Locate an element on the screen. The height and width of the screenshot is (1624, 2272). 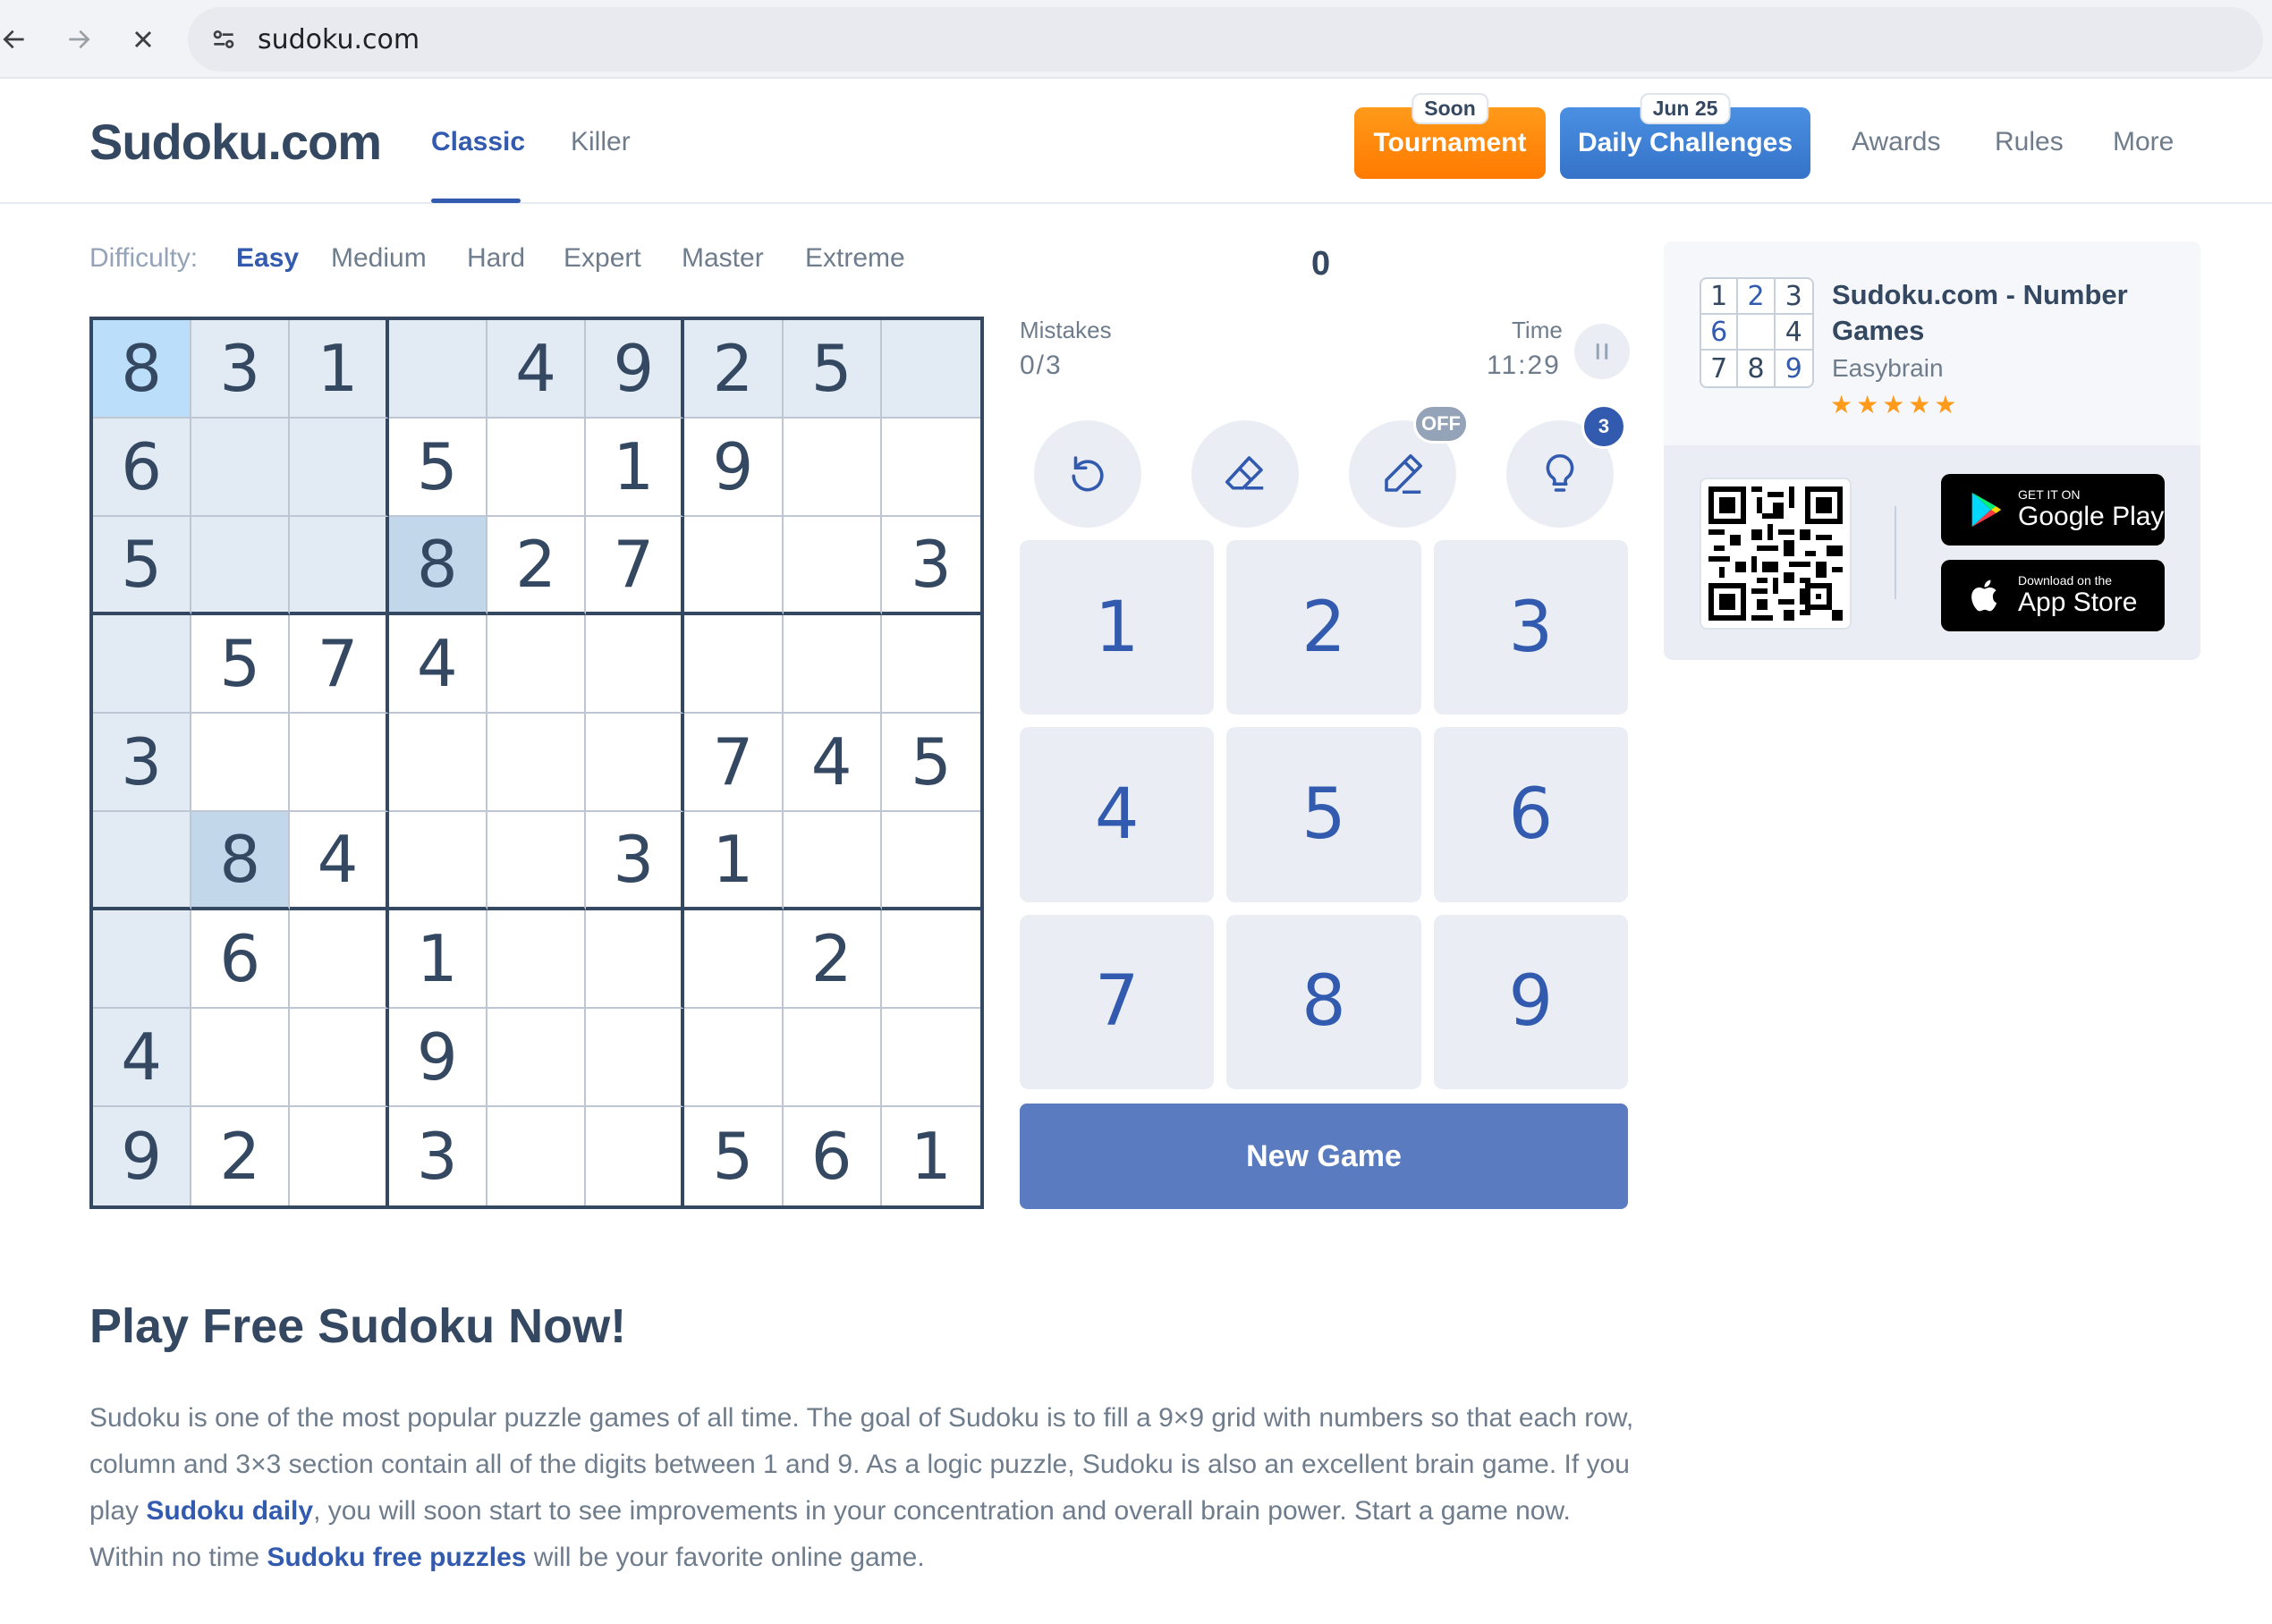
pause-button is located at coordinates (1602, 351).